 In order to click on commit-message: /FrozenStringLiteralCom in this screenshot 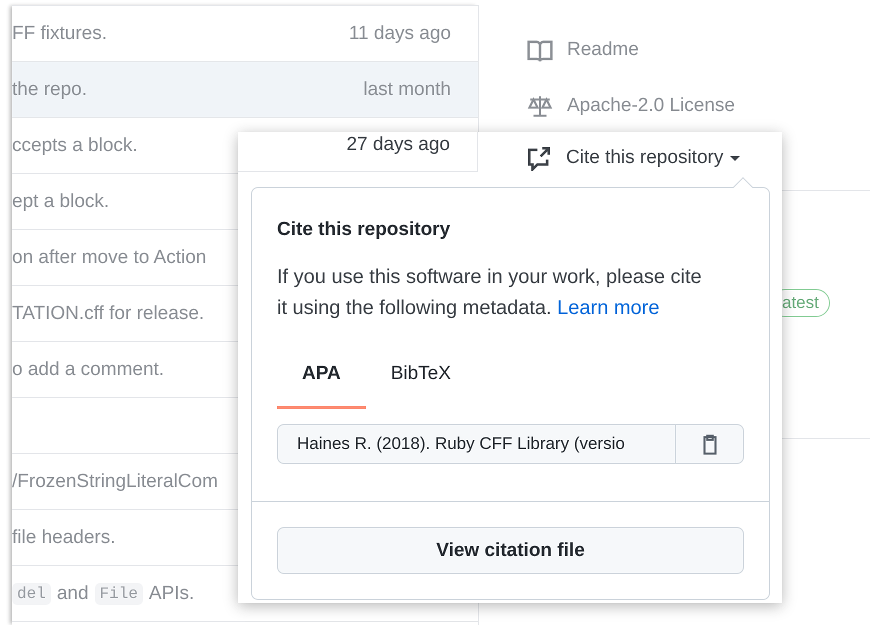, I will do `click(115, 481)`.